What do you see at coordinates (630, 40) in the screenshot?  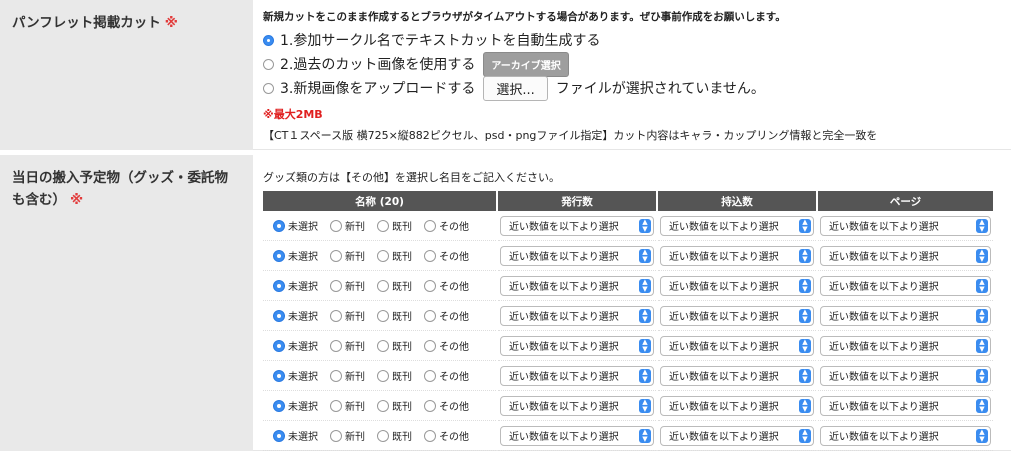 I see `cut-option-1: 1.参加サークル名でテキストカットを自動生成する` at bounding box center [630, 40].